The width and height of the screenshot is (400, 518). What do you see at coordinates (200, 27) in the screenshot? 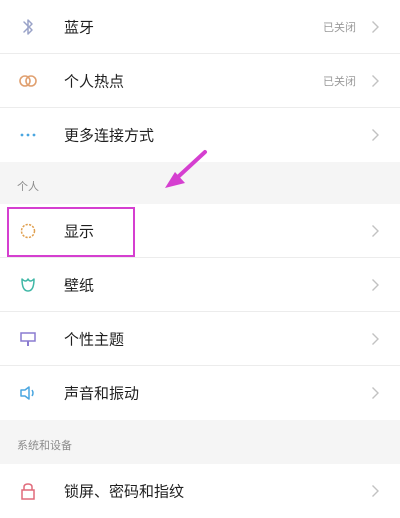
I see `settings-row-bluetooth: 蓝牙 已关闭` at bounding box center [200, 27].